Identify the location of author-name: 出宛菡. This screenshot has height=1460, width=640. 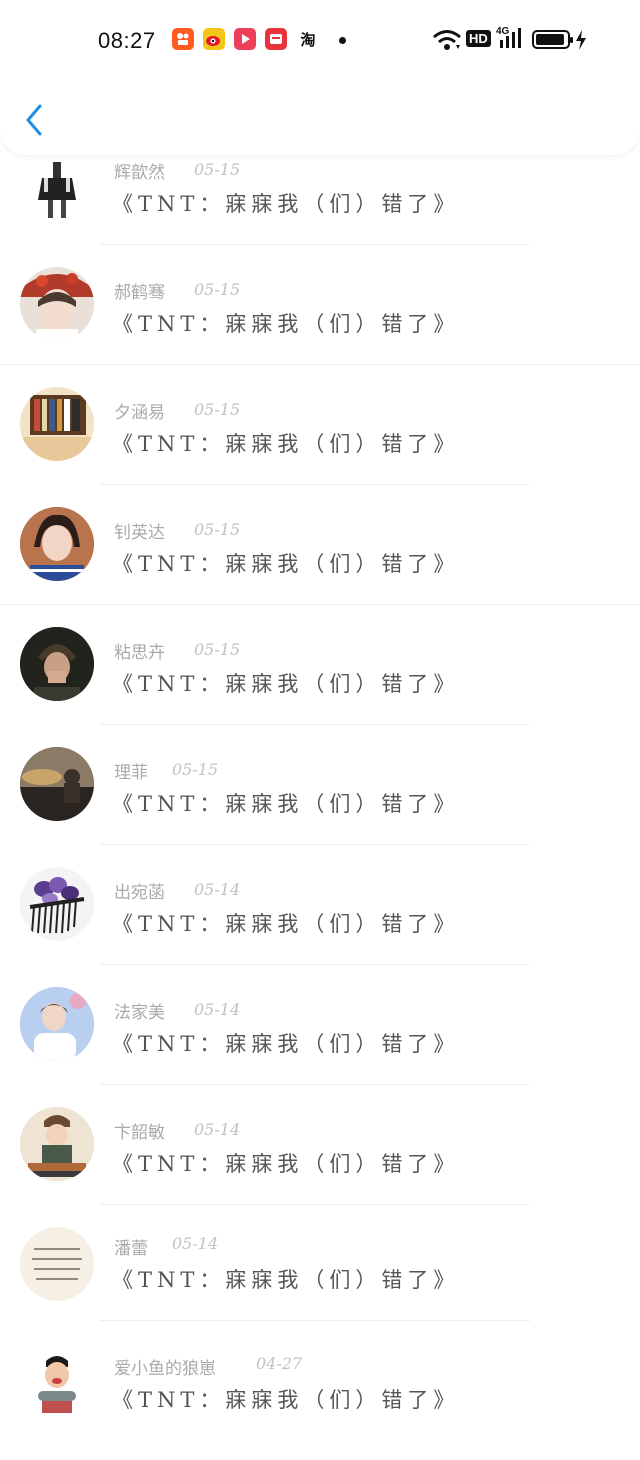
(139, 893).